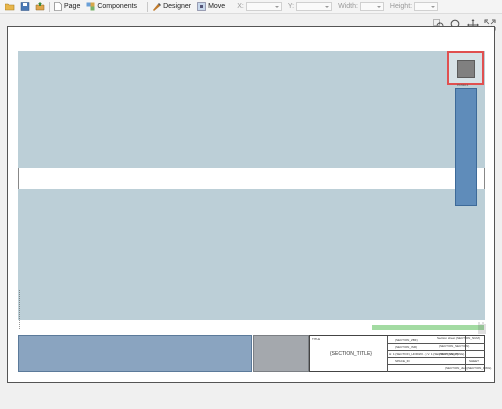  What do you see at coordinates (316, 339) in the screenshot?
I see `title-block-title-label: TITLE` at bounding box center [316, 339].